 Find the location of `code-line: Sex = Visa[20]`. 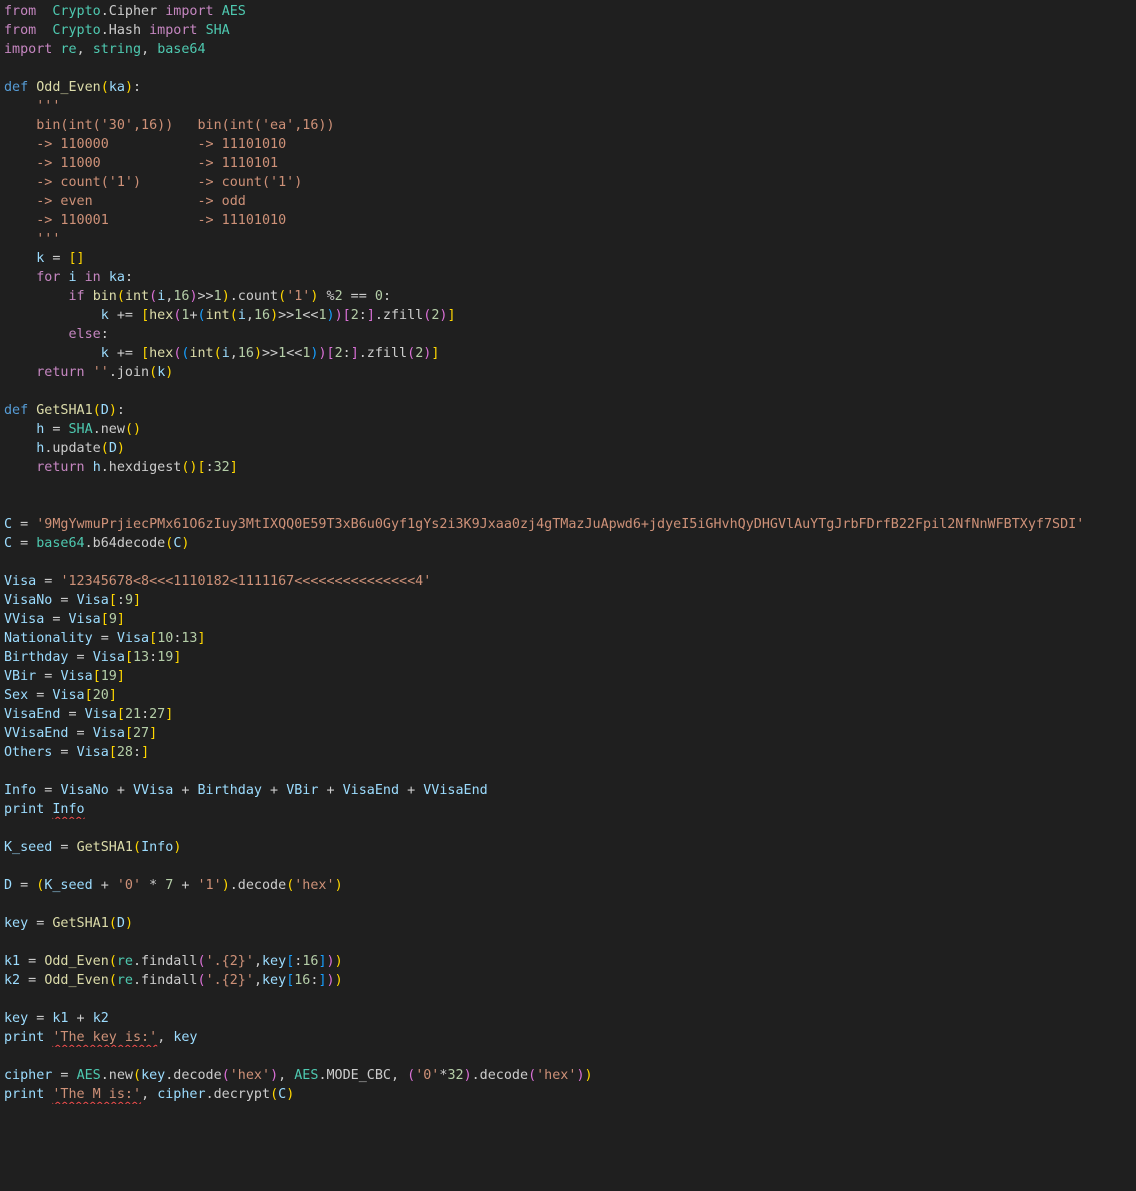

code-line: Sex = Visa[20] is located at coordinates (570, 695).